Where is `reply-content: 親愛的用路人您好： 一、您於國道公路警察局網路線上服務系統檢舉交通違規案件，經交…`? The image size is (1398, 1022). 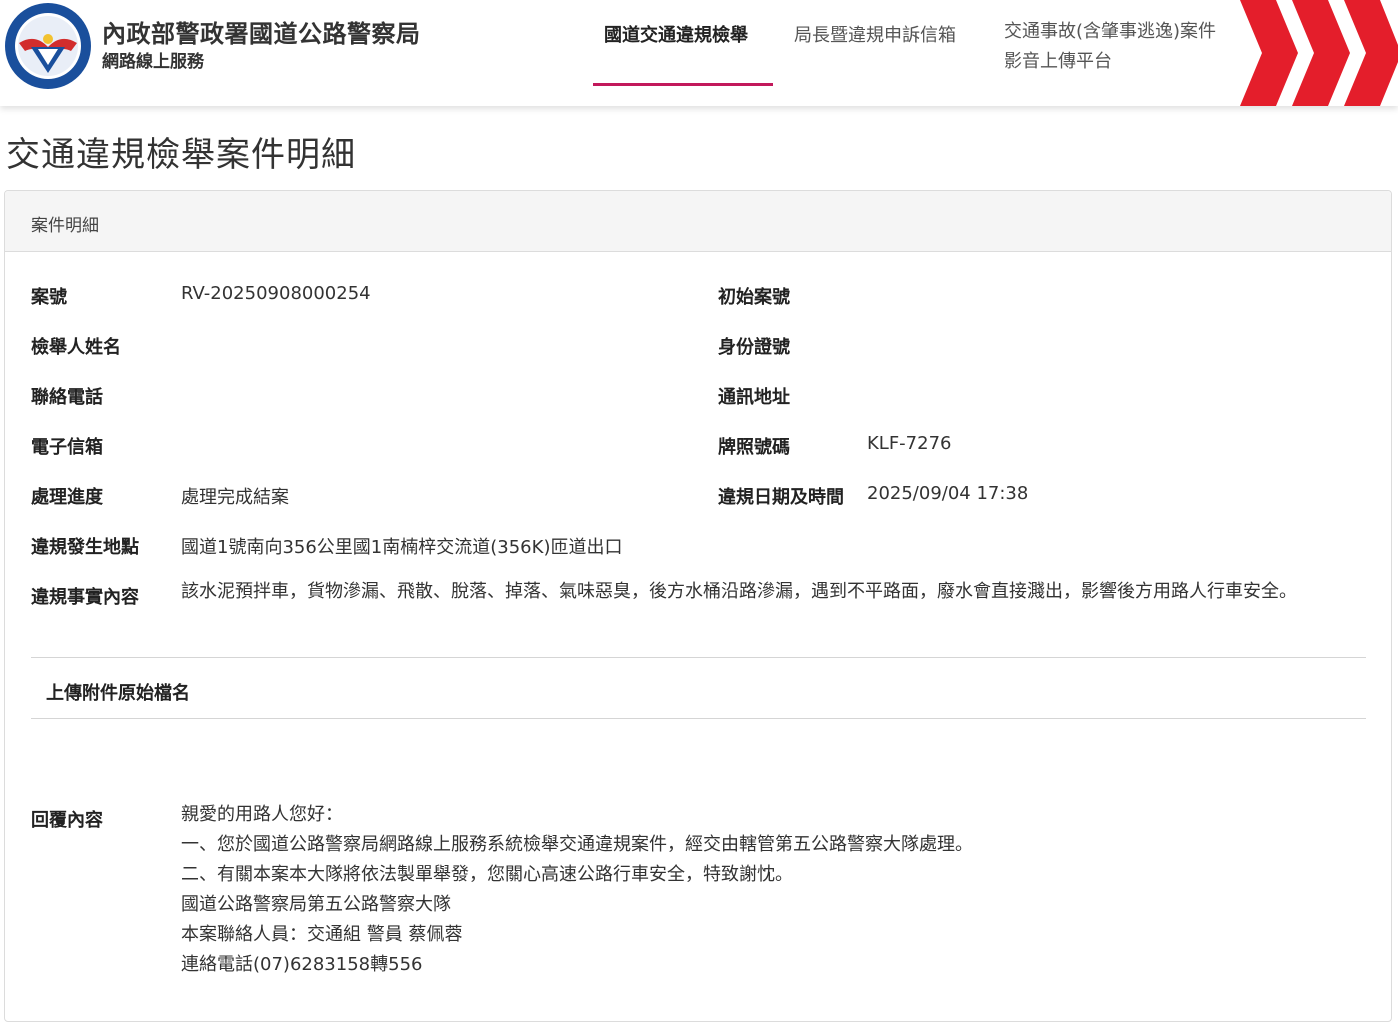 reply-content: 親愛的用路人您好： 一、您於國道公路警察局網路線上服務系統檢舉交通違規案件，經交… is located at coordinates (577, 890).